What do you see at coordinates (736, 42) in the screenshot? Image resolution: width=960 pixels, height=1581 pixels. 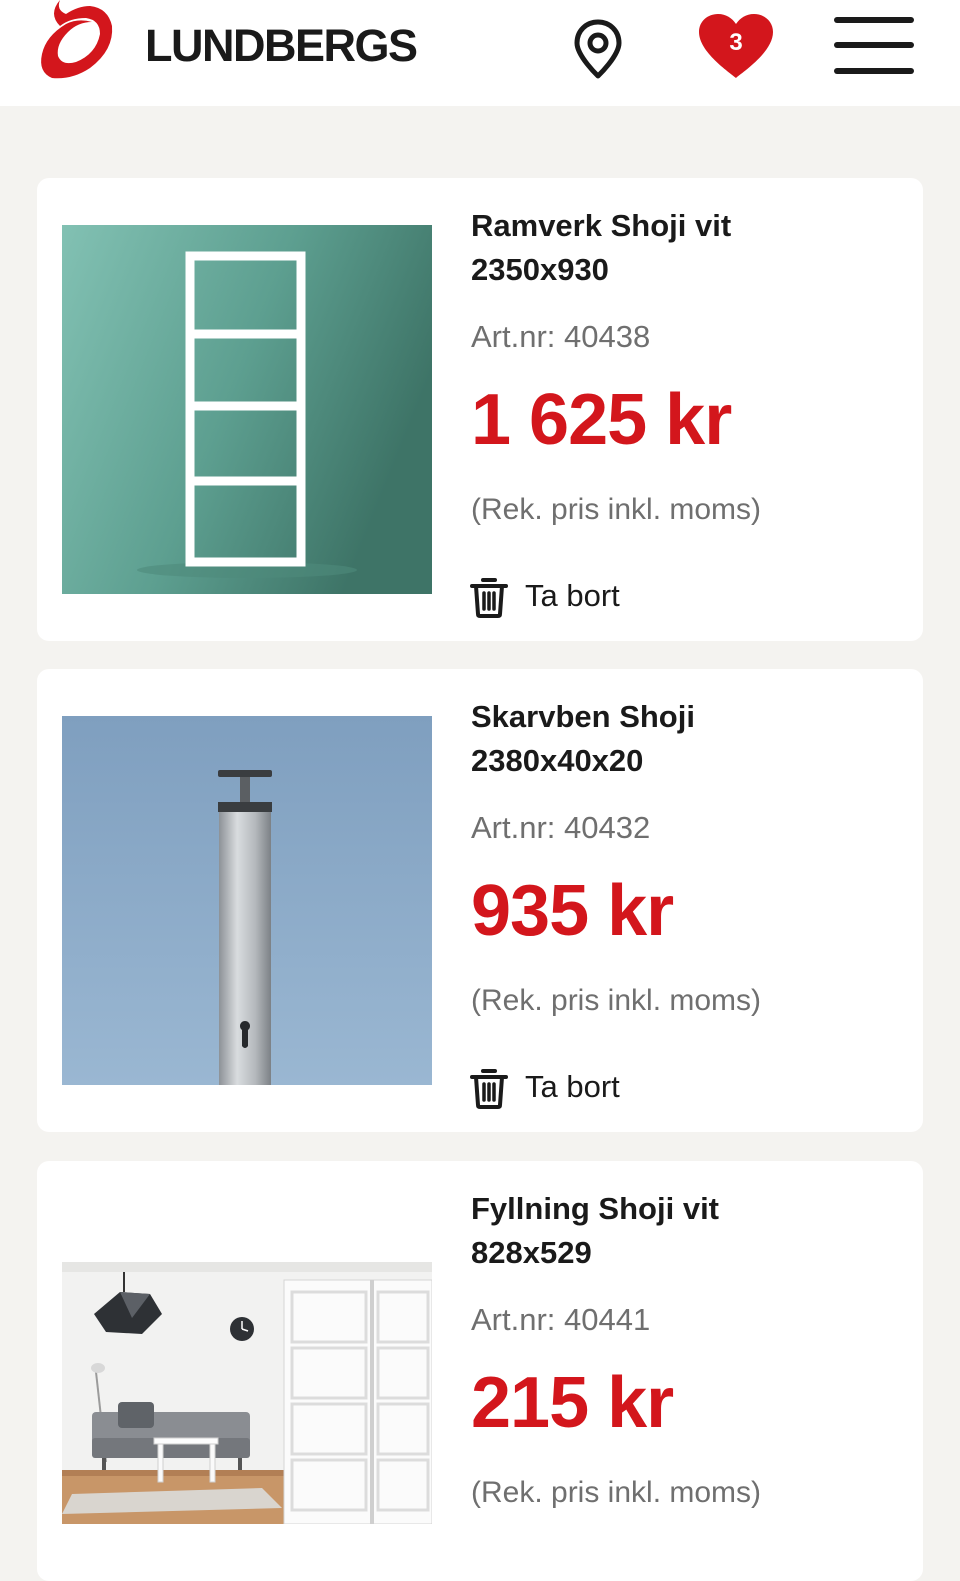 I see `favorites-count-badge: 3` at bounding box center [736, 42].